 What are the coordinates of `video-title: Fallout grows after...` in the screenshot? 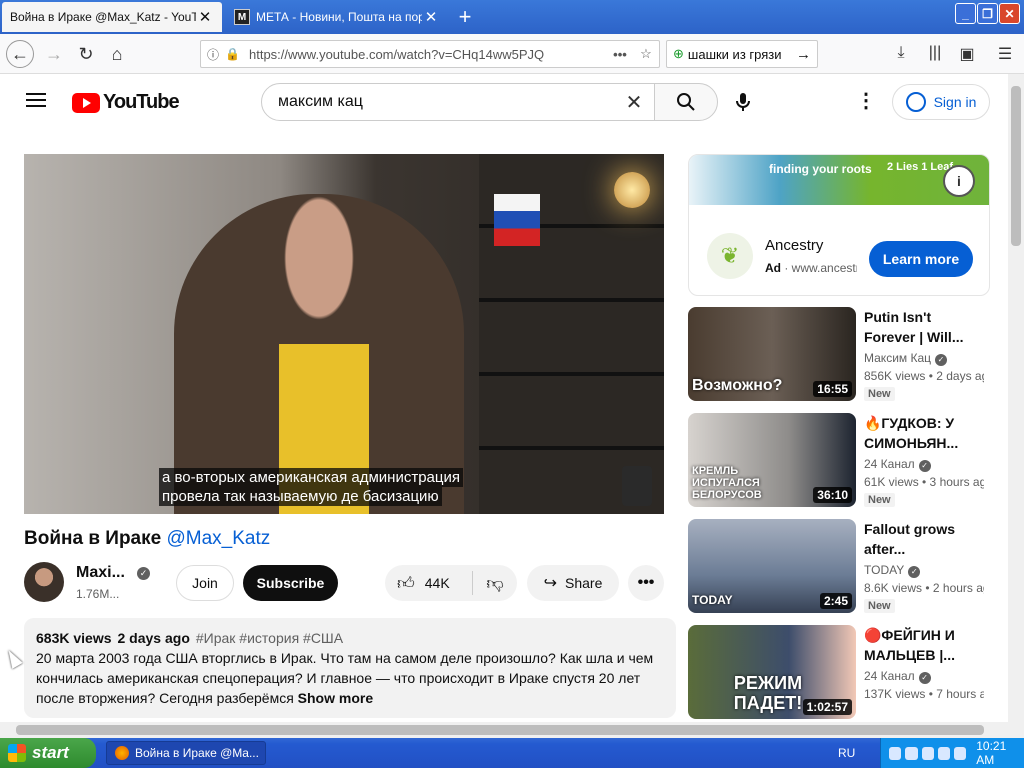 It's located at (914, 539).